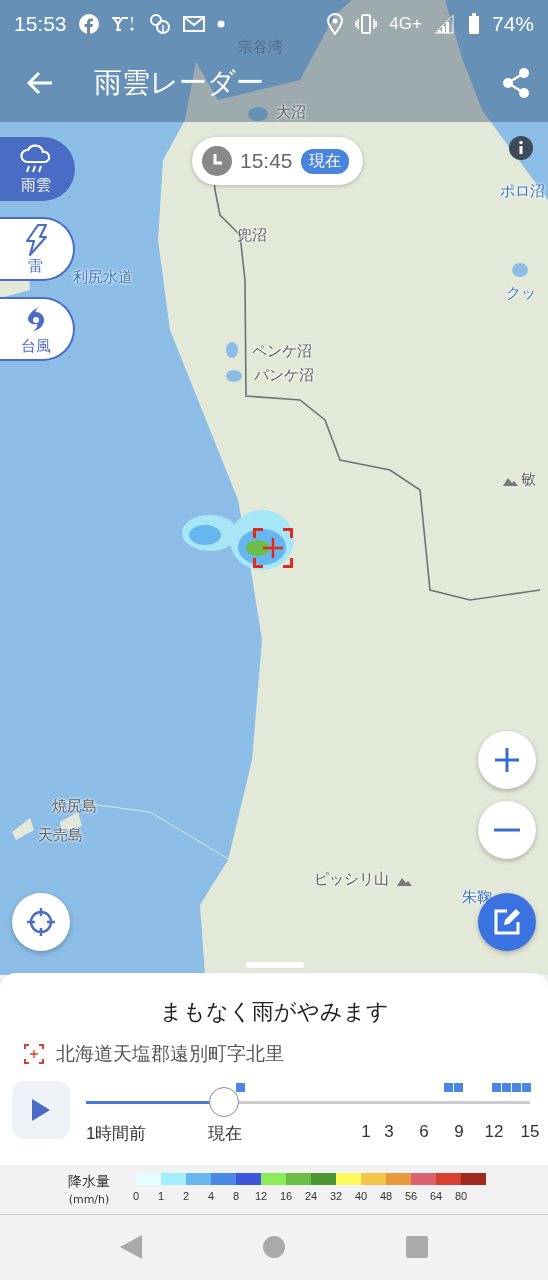  I want to click on island, so click(23, 829).